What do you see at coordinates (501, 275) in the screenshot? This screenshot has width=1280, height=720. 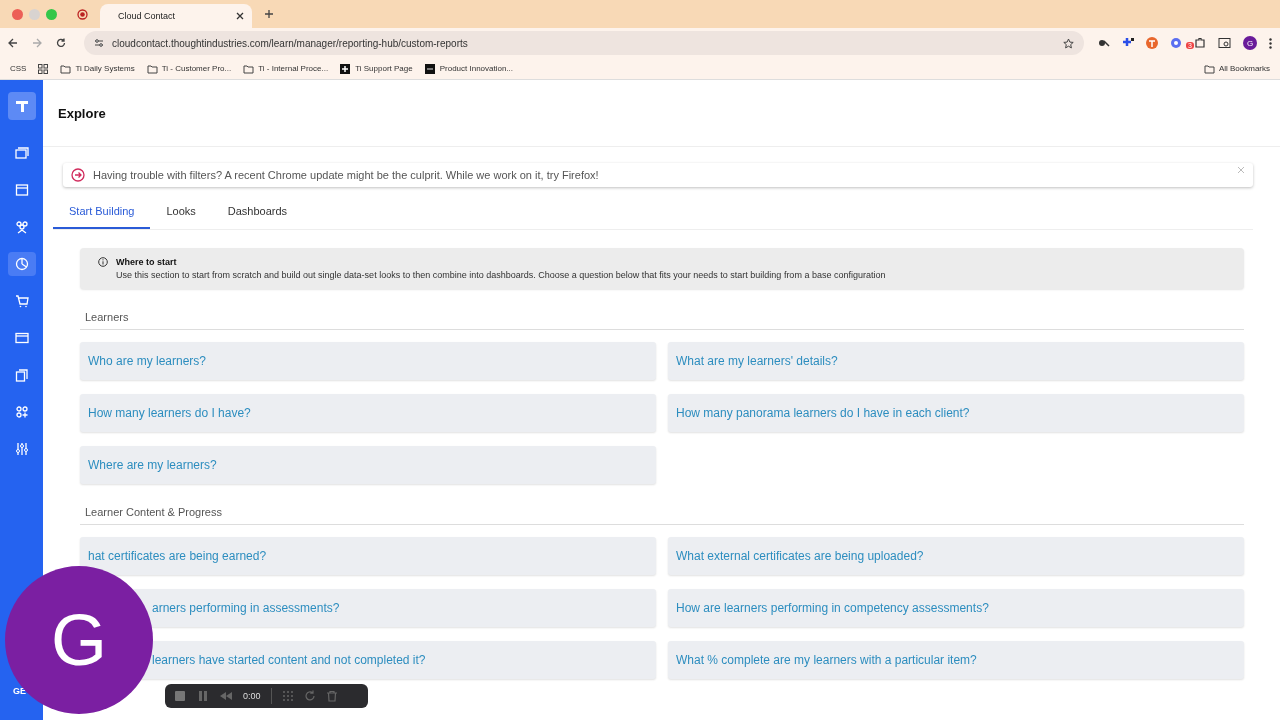 I see `info-text: Use this section to start from scratch and build out single data-set looks to then combine into dashboards. Choose a question below that fits your needs to start building from a base configuration` at bounding box center [501, 275].